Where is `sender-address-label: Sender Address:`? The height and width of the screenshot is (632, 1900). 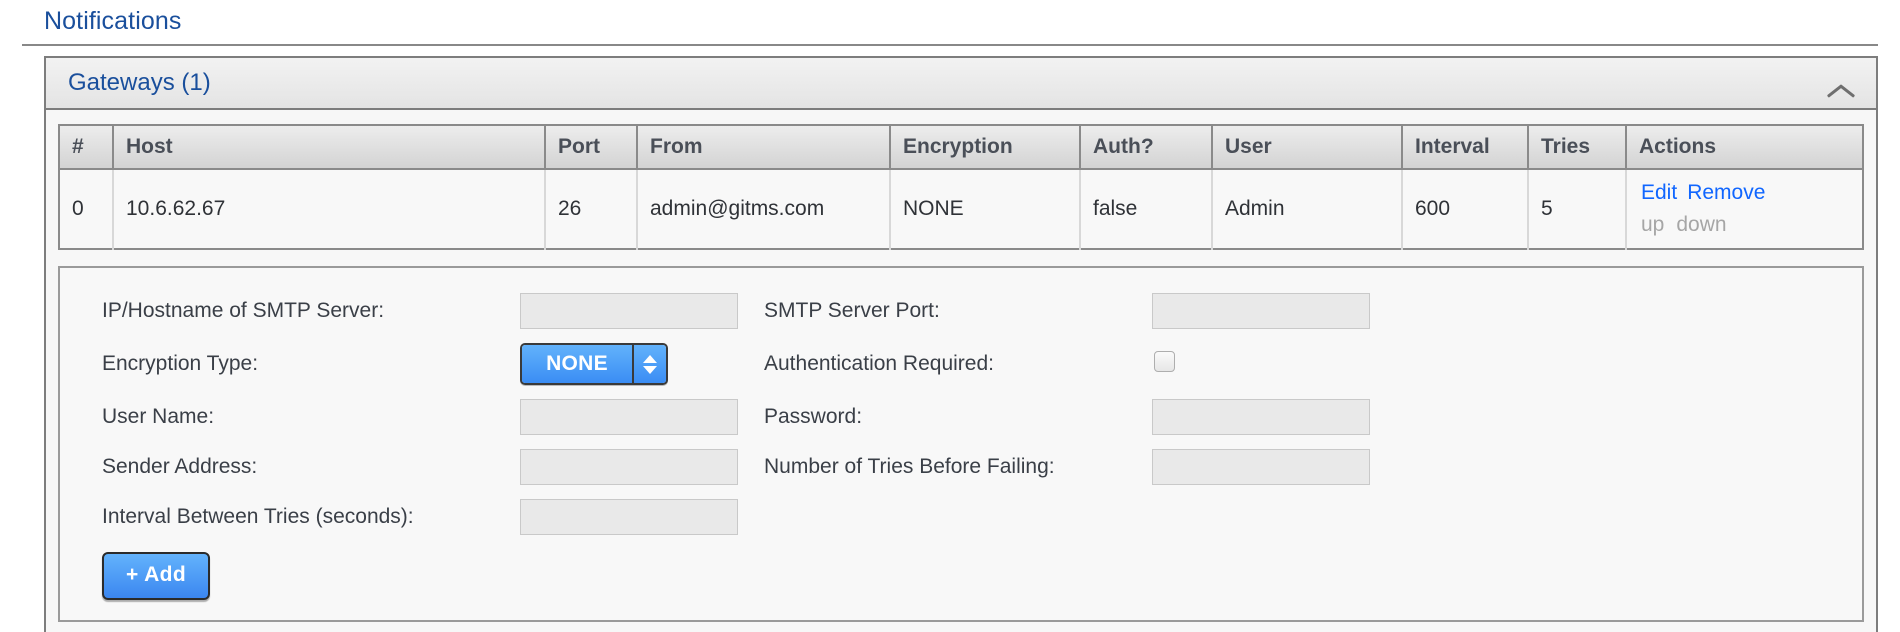 sender-address-label: Sender Address: is located at coordinates (180, 466).